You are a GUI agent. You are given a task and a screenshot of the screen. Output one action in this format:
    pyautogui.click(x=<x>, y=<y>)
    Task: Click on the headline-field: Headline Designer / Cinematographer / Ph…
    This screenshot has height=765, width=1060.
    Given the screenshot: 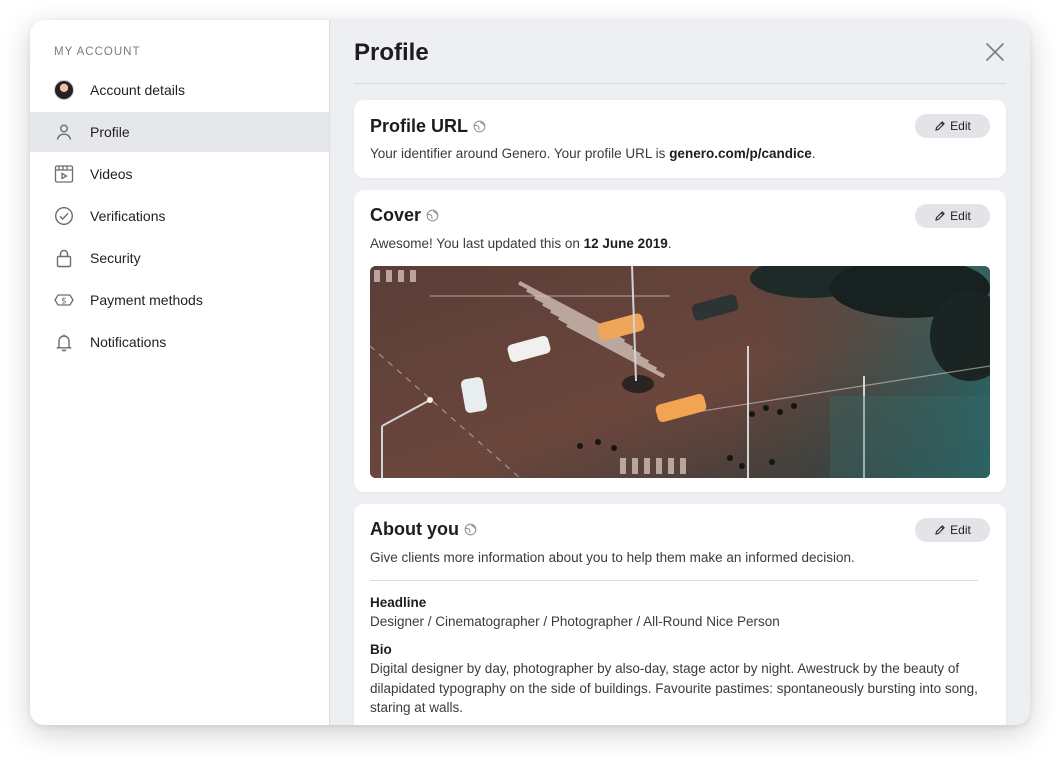 What is the action you would take?
    pyautogui.click(x=680, y=613)
    